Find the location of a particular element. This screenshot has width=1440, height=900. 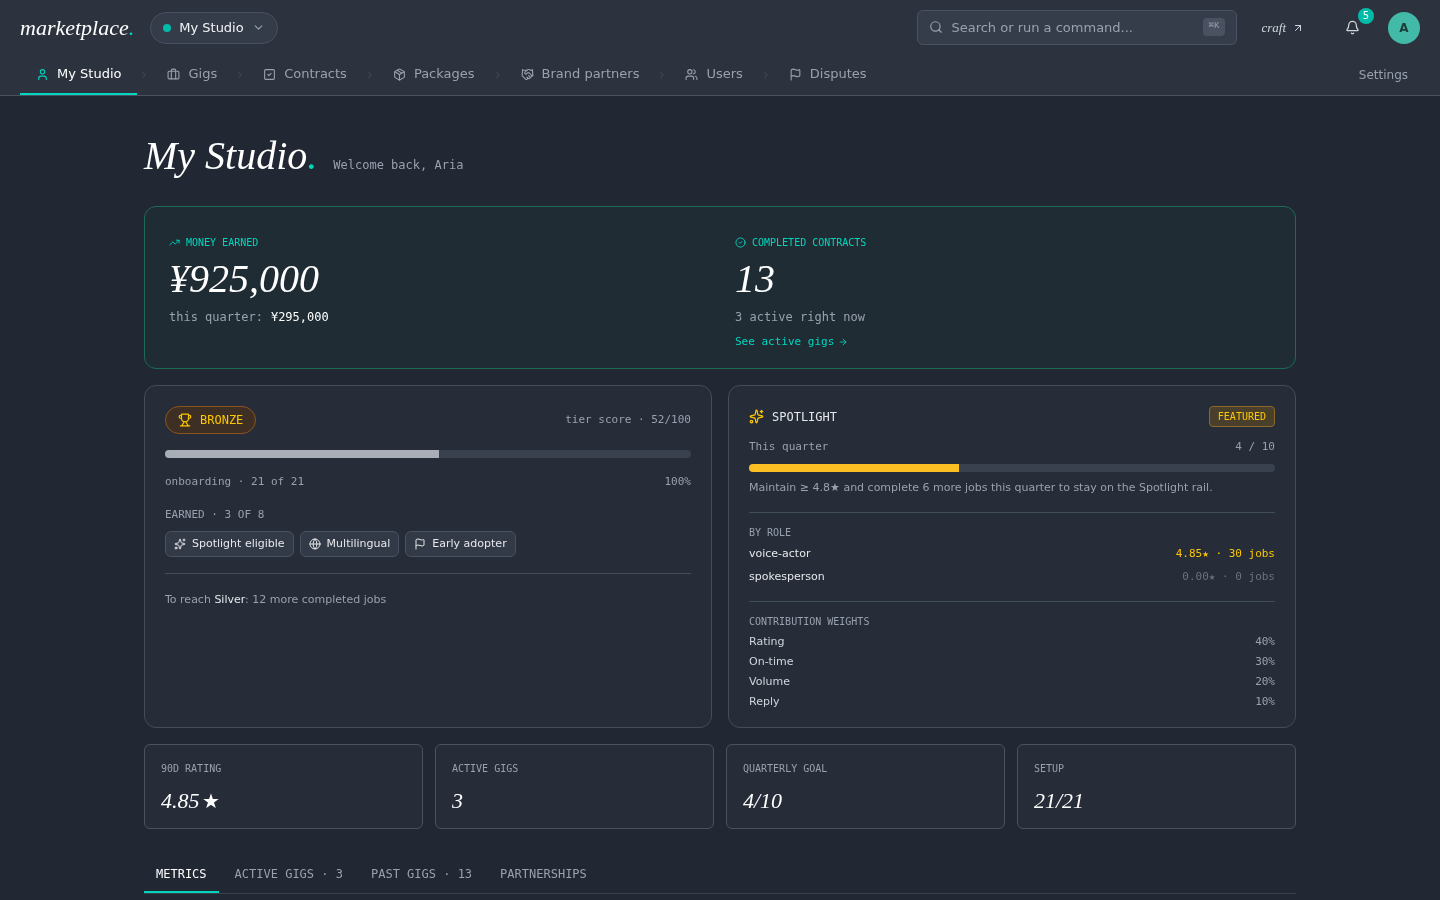

stat-value: 4/10 is located at coordinates (763, 801).